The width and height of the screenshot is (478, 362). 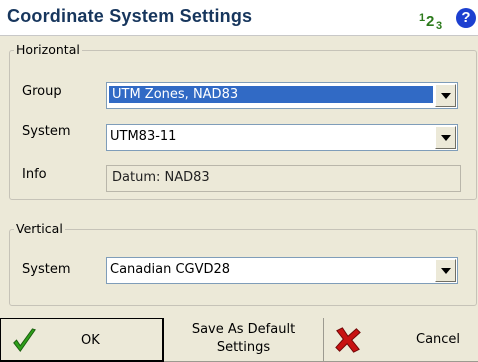 I want to click on group-label: Group, so click(x=42, y=91).